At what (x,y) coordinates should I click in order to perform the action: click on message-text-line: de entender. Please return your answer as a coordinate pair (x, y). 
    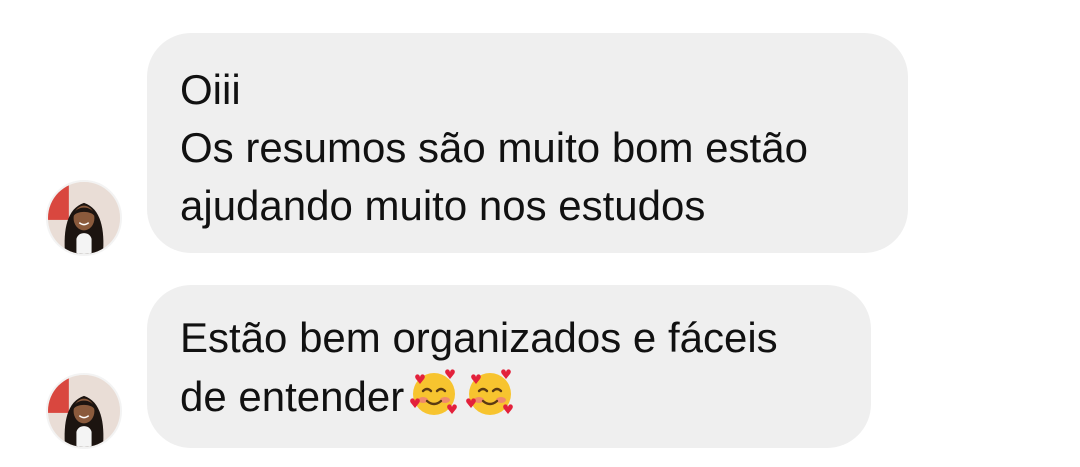
    Looking at the image, I should click on (509, 396).